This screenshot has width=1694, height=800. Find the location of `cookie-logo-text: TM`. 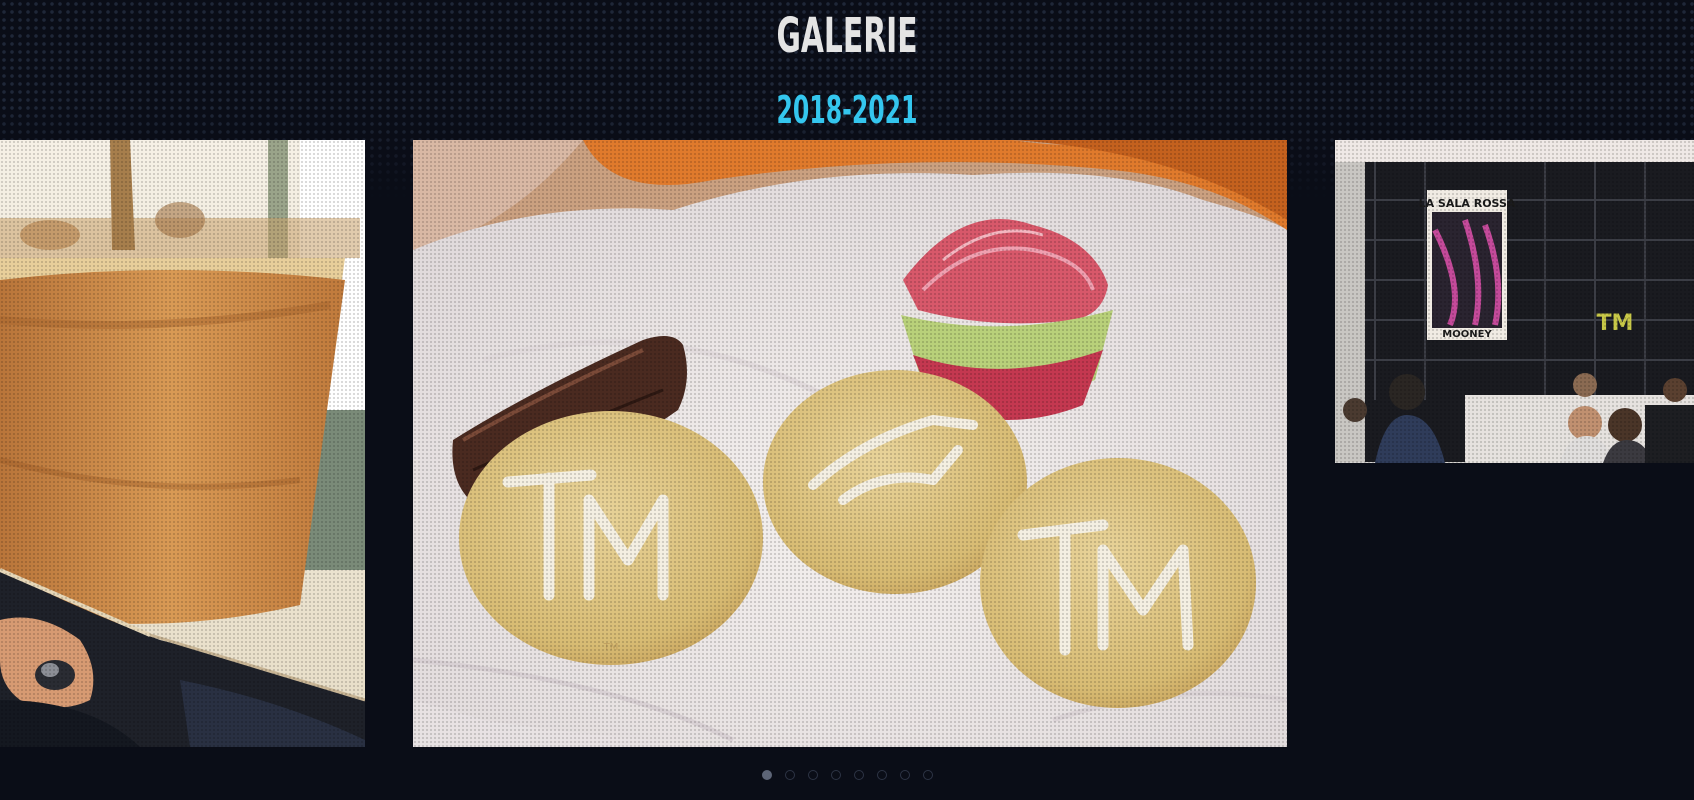

cookie-logo-text: TM is located at coordinates (611, 647).